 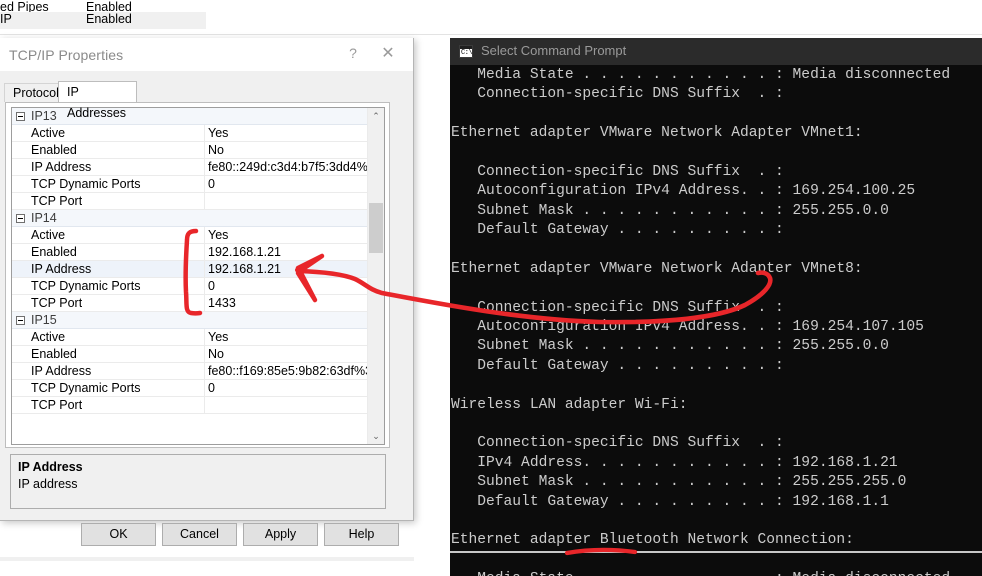 I want to click on background-row: IP Enabled, so click(x=103, y=20).